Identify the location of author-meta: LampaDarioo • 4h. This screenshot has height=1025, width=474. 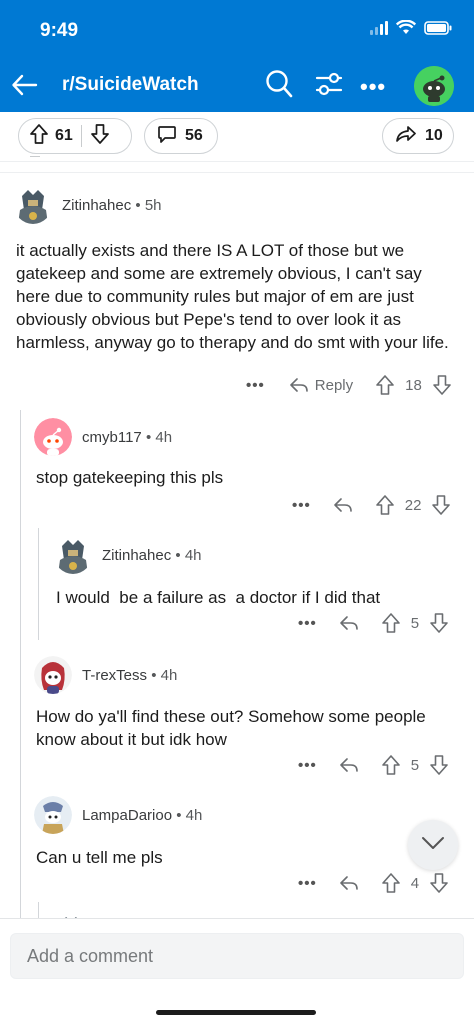
(142, 815).